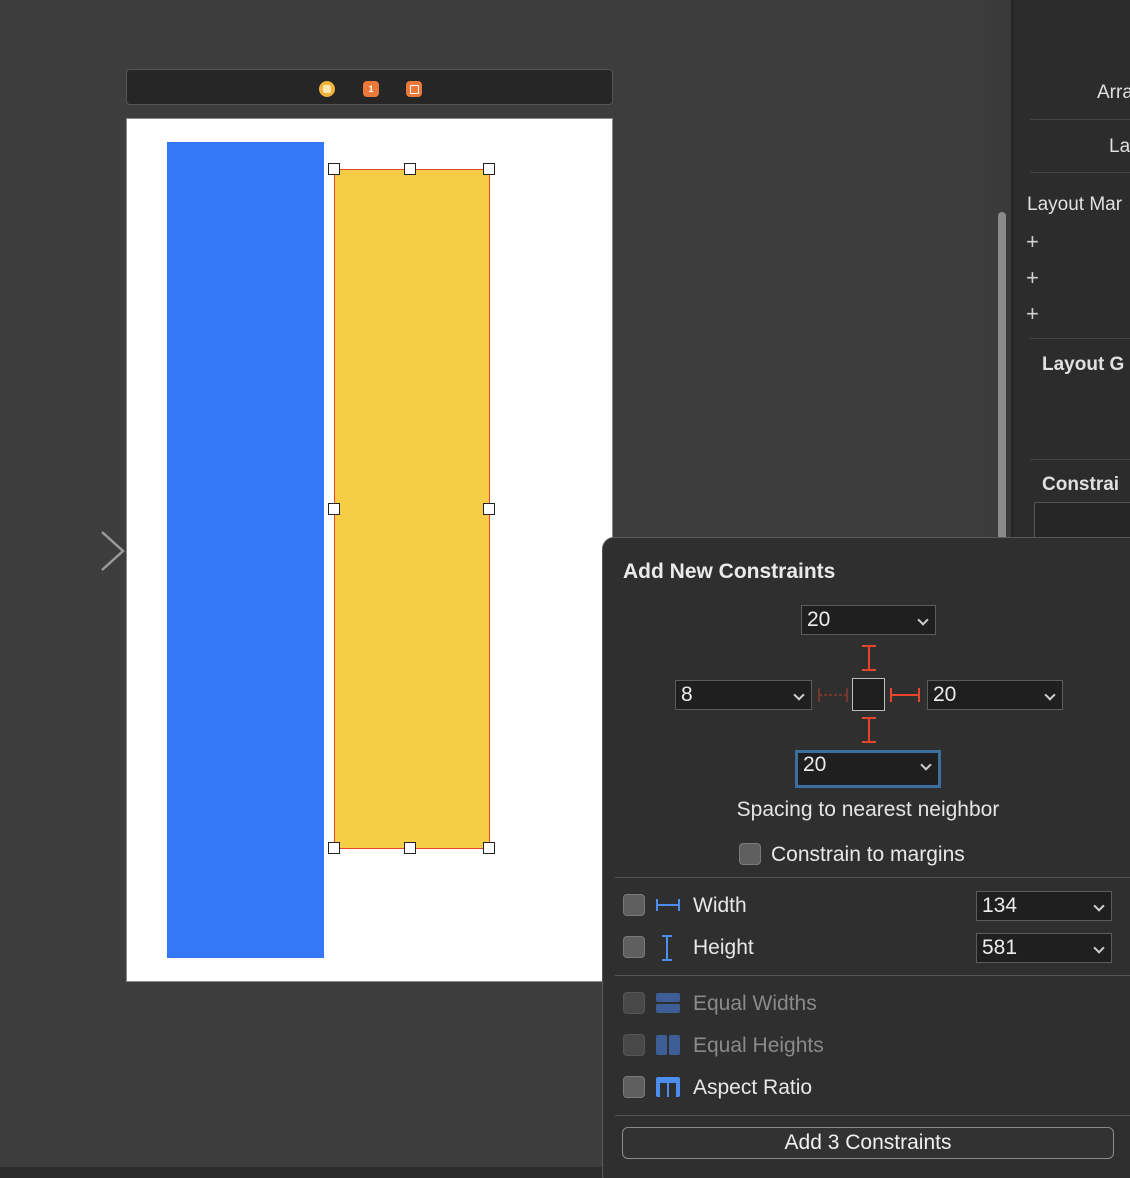 The width and height of the screenshot is (1130, 1178). Describe the element at coordinates (634, 905) in the screenshot. I see `width-checkbox` at that location.